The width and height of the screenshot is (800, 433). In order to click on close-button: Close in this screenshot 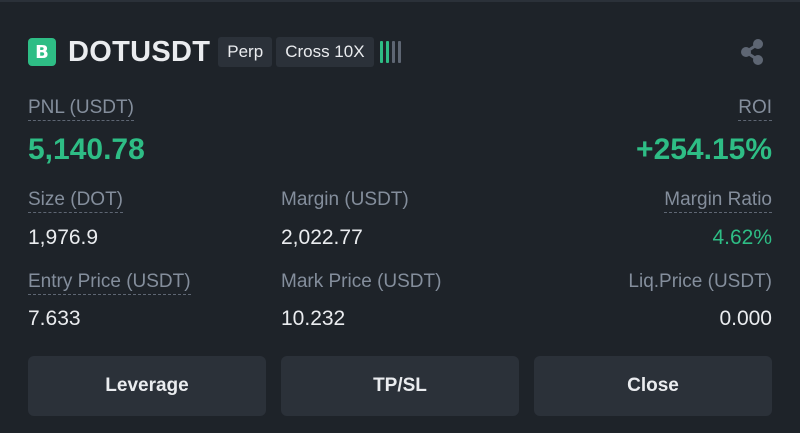, I will do `click(653, 386)`.